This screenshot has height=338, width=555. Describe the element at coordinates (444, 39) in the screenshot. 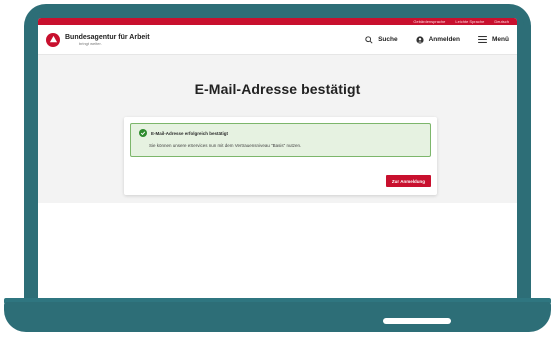

I see `login-label: Anmelden` at that location.